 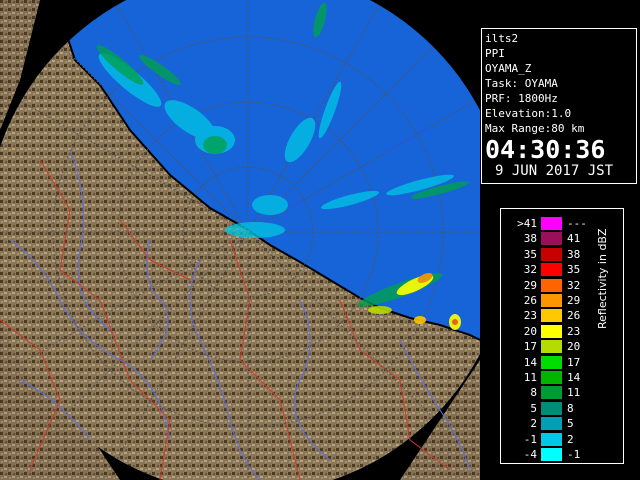 What do you see at coordinates (574, 270) in the screenshot?
I see `legend-upper-bound: 35` at bounding box center [574, 270].